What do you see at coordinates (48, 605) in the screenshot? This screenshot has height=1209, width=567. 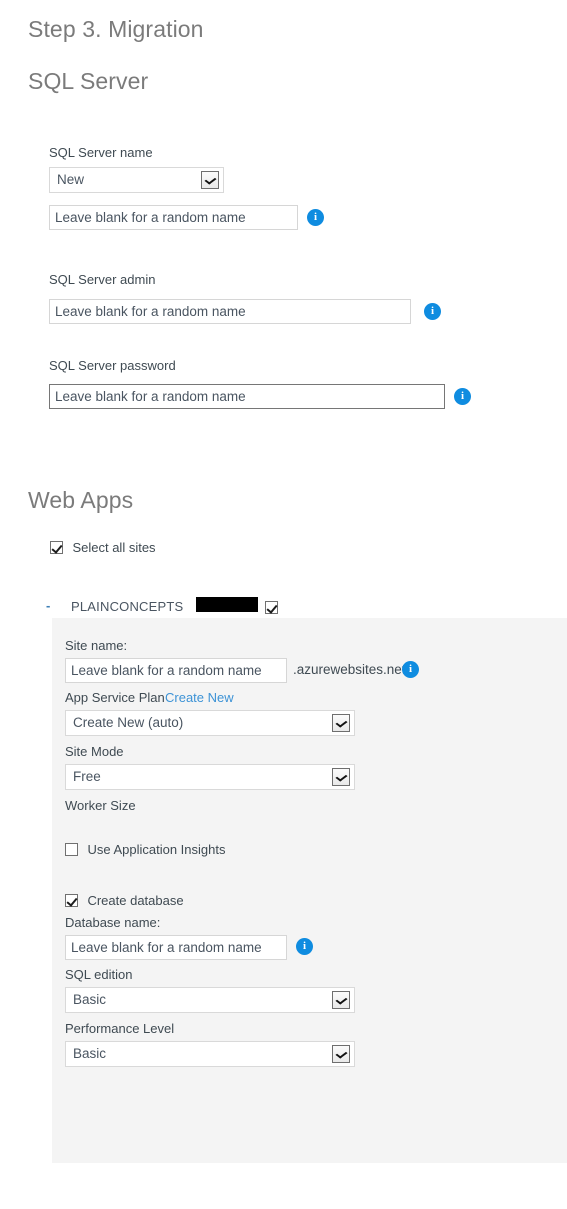 I see `expand-collapse-toggle-site: -` at bounding box center [48, 605].